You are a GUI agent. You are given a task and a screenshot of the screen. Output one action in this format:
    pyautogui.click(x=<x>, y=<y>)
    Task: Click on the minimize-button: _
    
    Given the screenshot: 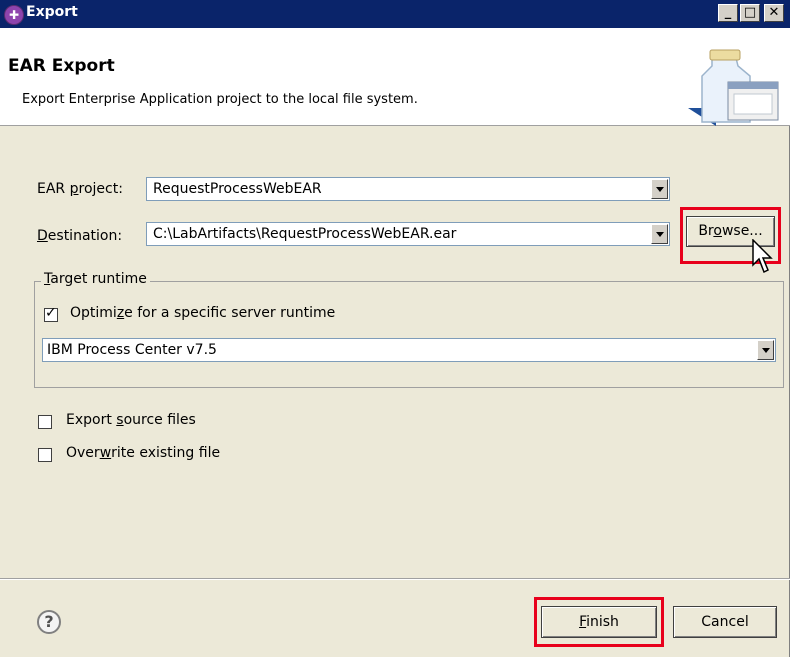 What is the action you would take?
    pyautogui.click(x=728, y=13)
    